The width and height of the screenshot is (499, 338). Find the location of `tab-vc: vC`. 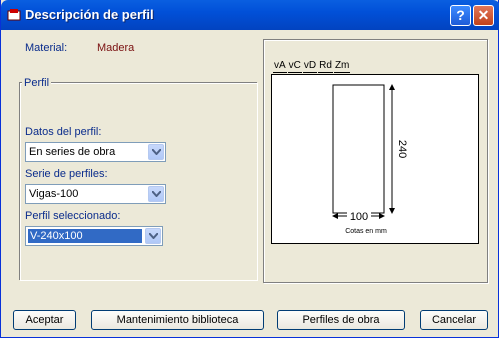

tab-vc: vC is located at coordinates (294, 66).